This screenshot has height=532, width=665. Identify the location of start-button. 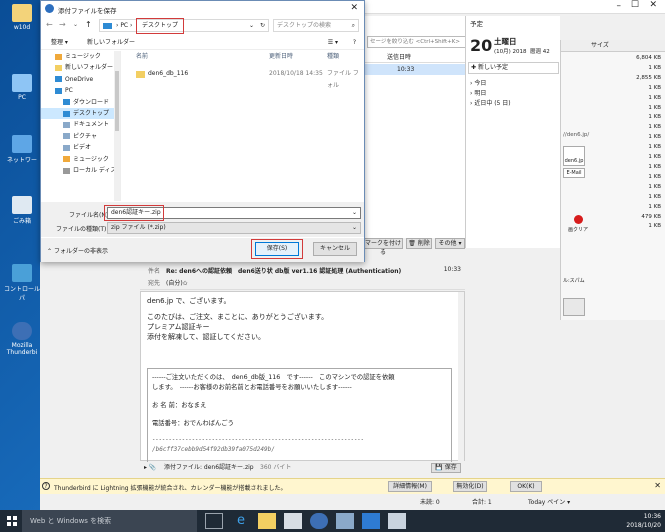
(11, 521).